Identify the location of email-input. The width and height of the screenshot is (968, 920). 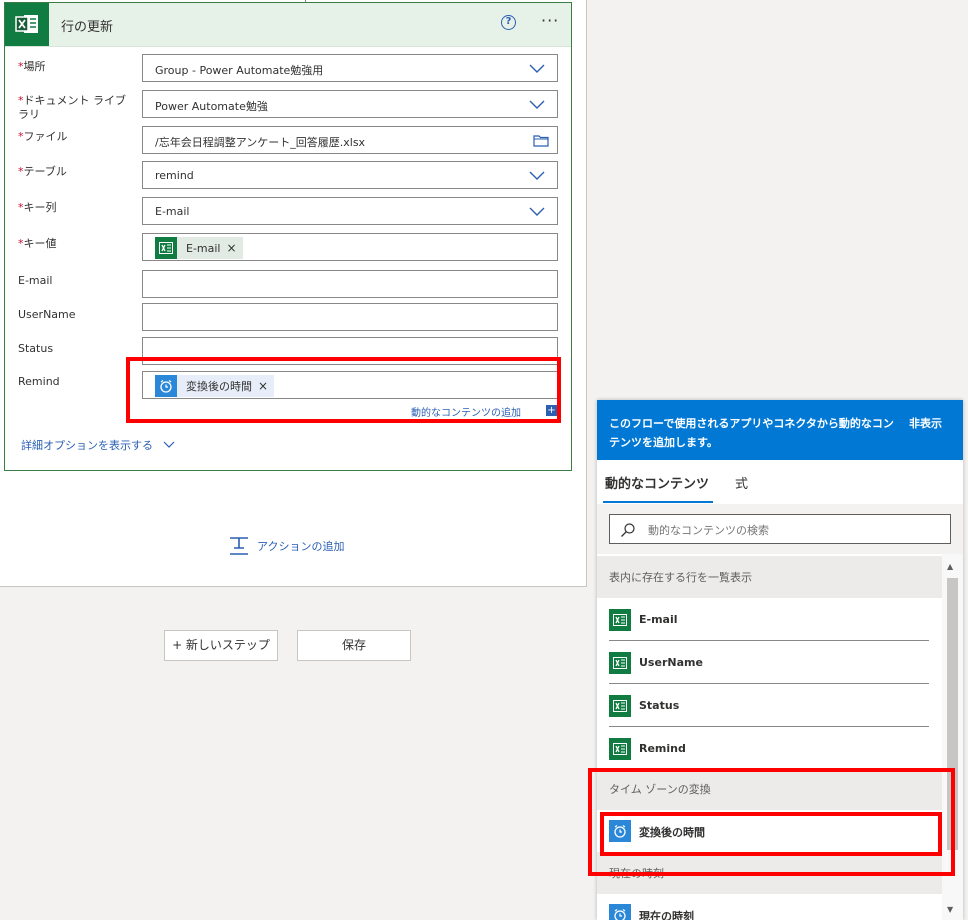
(350, 284).